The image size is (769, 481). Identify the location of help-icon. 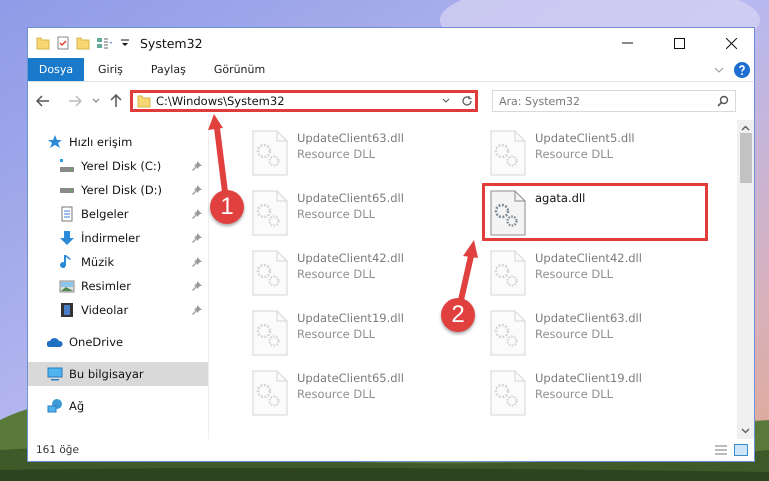
(742, 70).